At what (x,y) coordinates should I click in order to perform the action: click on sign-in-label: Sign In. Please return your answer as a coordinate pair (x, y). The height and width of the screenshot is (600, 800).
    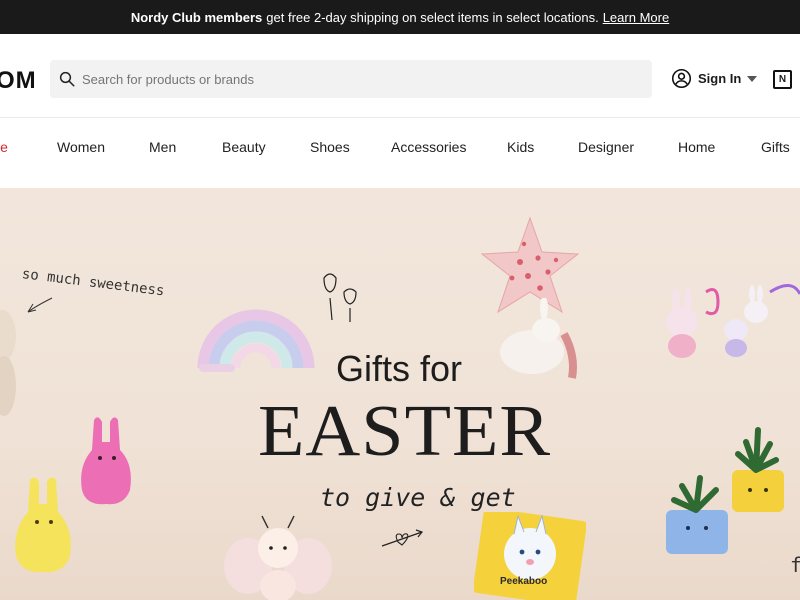
    Looking at the image, I should click on (720, 78).